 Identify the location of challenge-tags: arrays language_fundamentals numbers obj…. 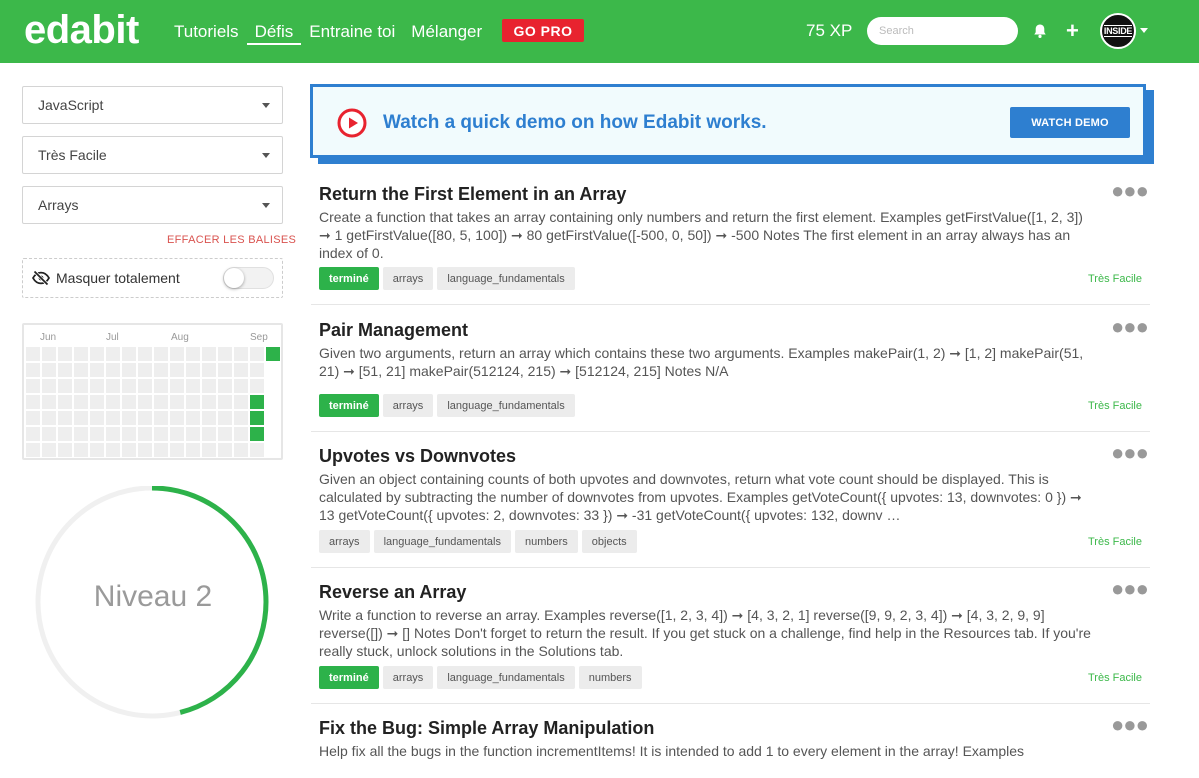
(480, 541).